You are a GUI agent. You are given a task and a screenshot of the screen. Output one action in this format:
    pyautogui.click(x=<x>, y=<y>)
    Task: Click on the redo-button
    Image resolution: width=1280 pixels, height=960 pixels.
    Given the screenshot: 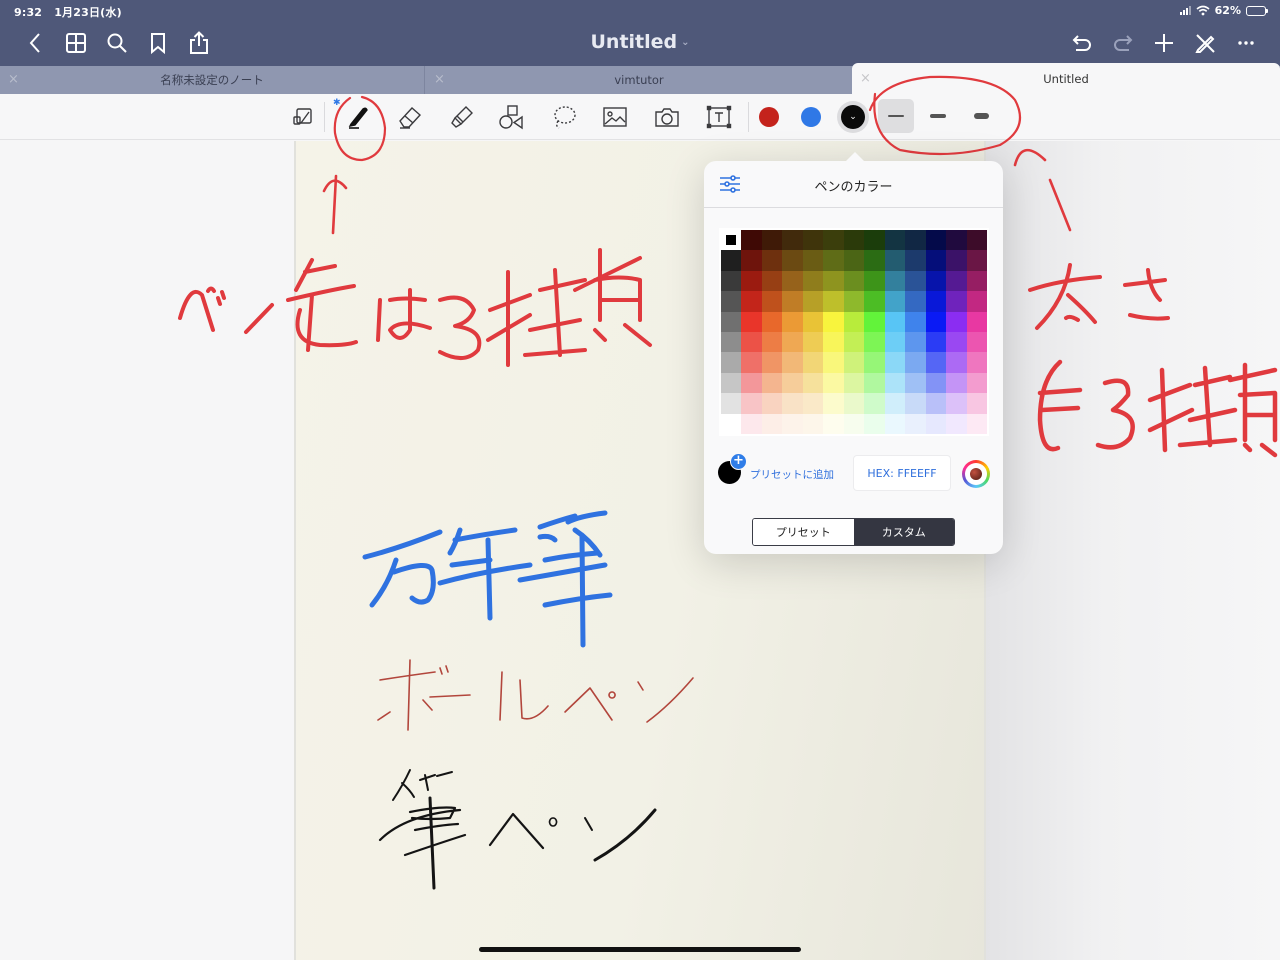 What is the action you would take?
    pyautogui.click(x=1122, y=43)
    